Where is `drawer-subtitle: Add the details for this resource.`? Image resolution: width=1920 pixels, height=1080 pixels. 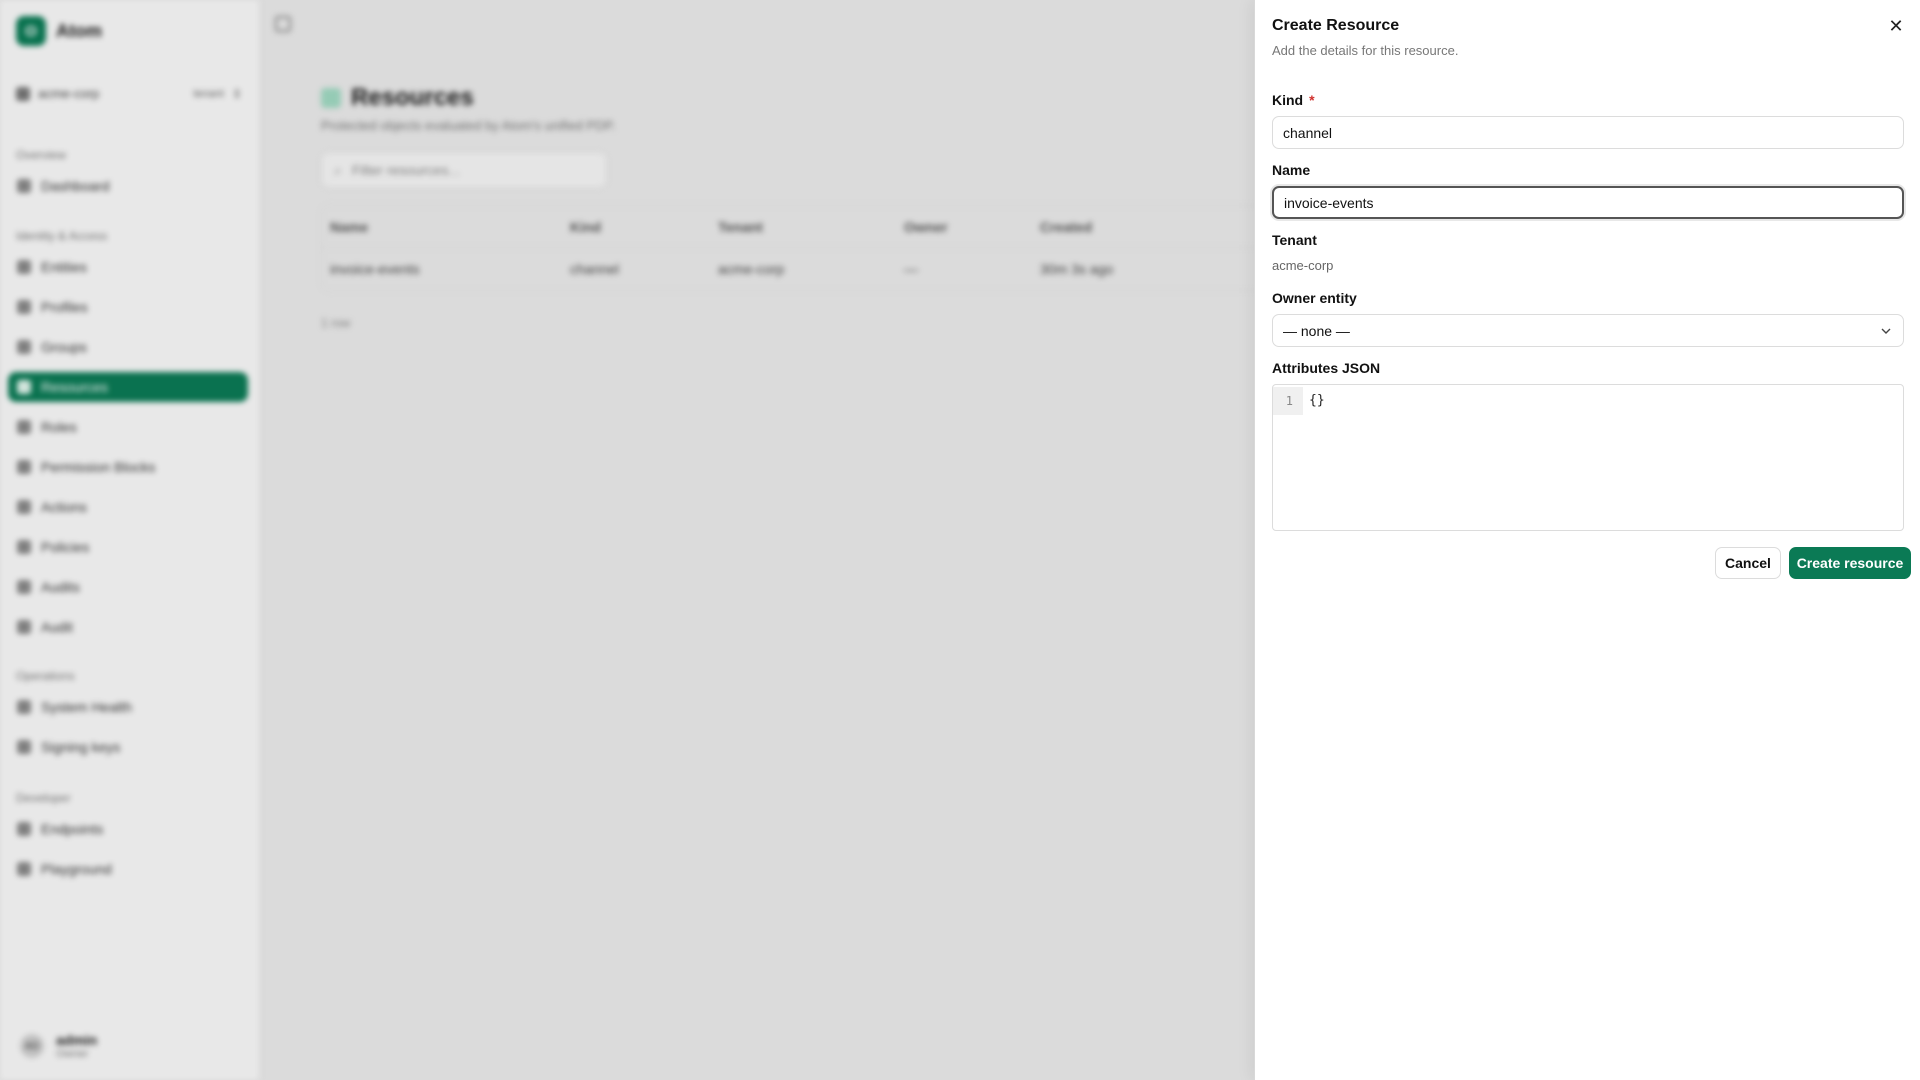 drawer-subtitle: Add the details for this resource. is located at coordinates (1365, 50).